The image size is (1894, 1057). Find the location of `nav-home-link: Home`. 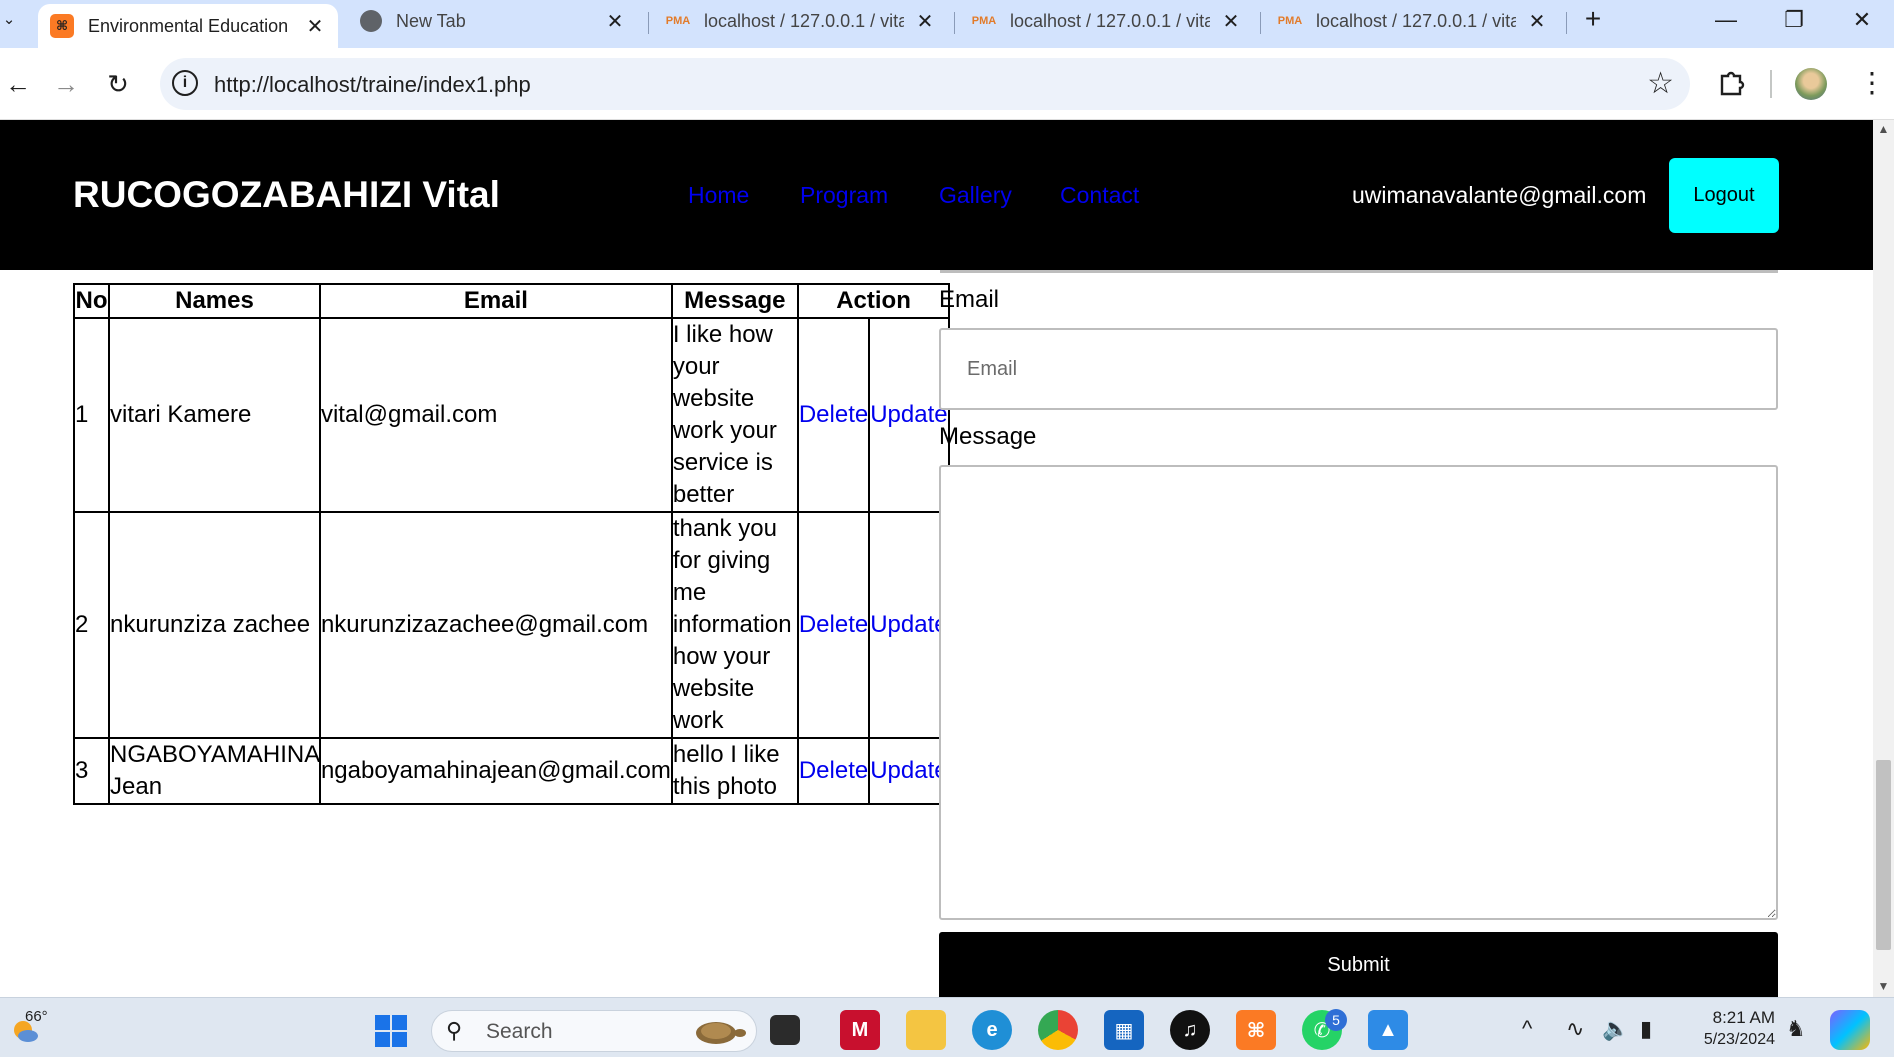

nav-home-link: Home is located at coordinates (718, 195).